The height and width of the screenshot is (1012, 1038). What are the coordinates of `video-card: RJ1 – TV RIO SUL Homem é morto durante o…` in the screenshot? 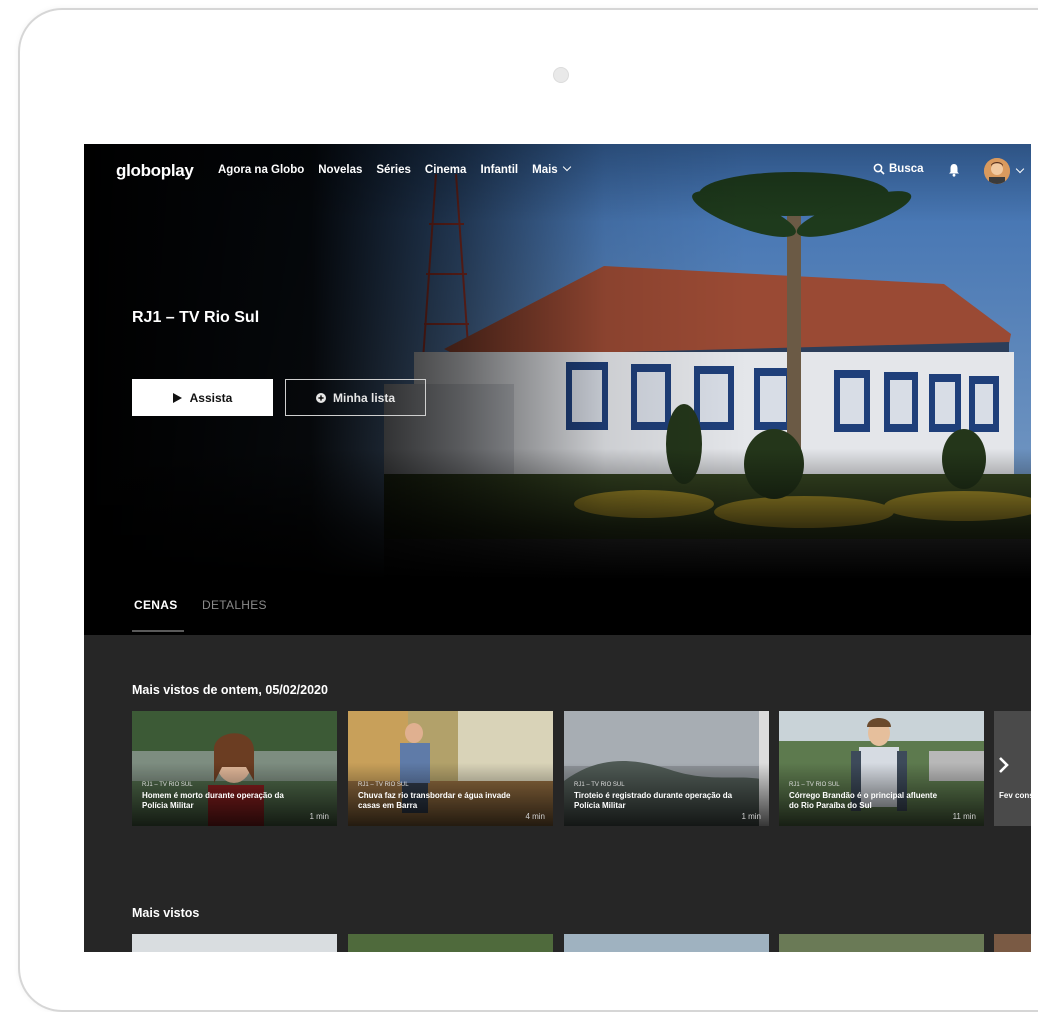 It's located at (234, 768).